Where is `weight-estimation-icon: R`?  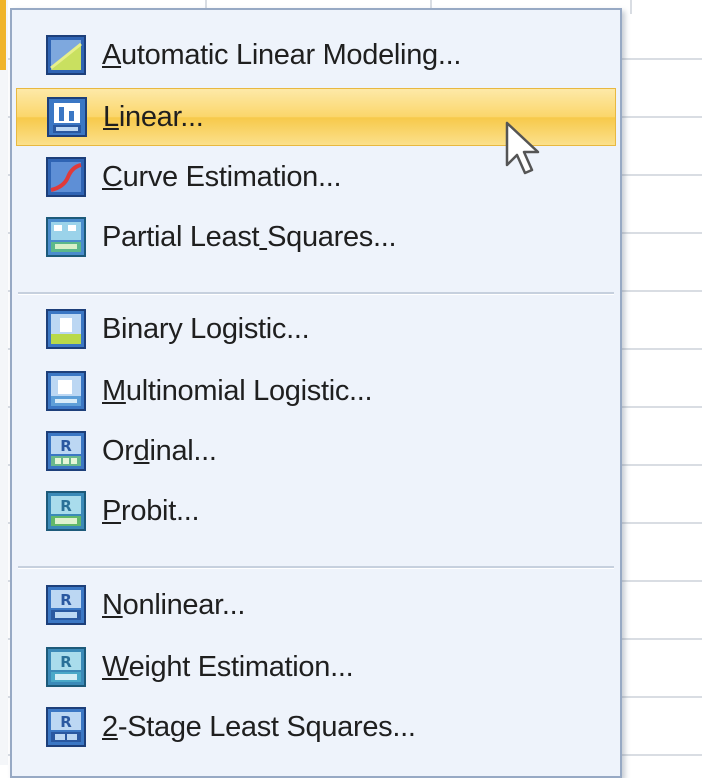
weight-estimation-icon: R is located at coordinates (66, 667).